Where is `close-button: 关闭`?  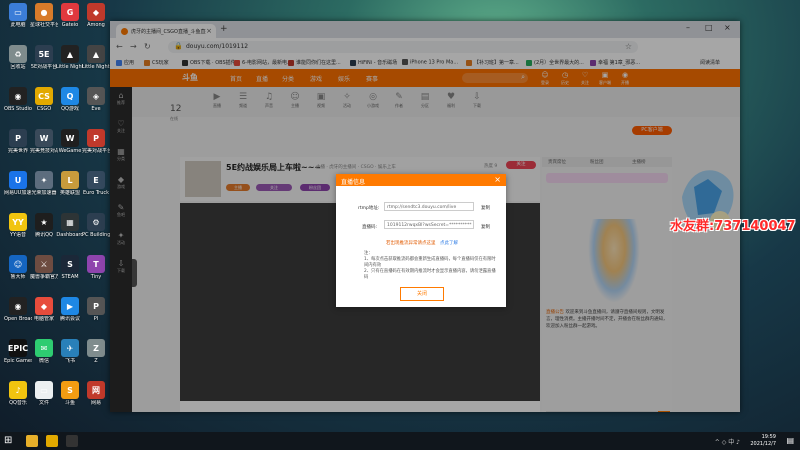 close-button: 关闭 is located at coordinates (422, 294).